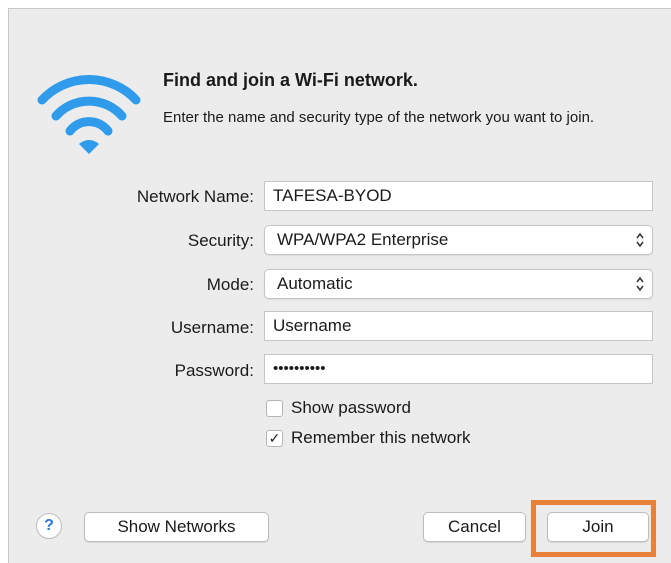  Describe the element at coordinates (89, 114) in the screenshot. I see `wifi-icon` at that location.